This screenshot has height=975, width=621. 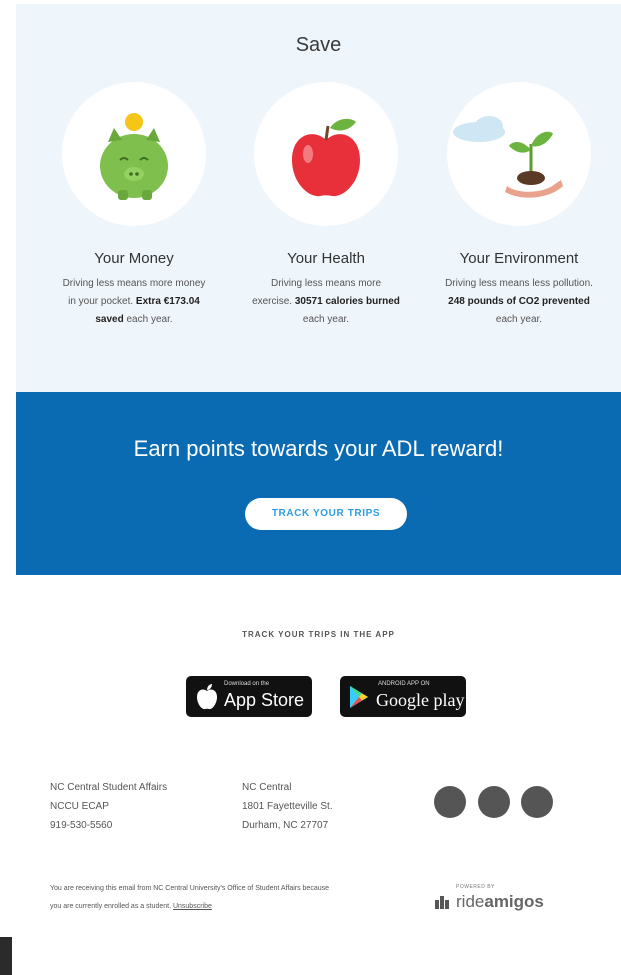 I want to click on apple-icon, so click(x=326, y=157).